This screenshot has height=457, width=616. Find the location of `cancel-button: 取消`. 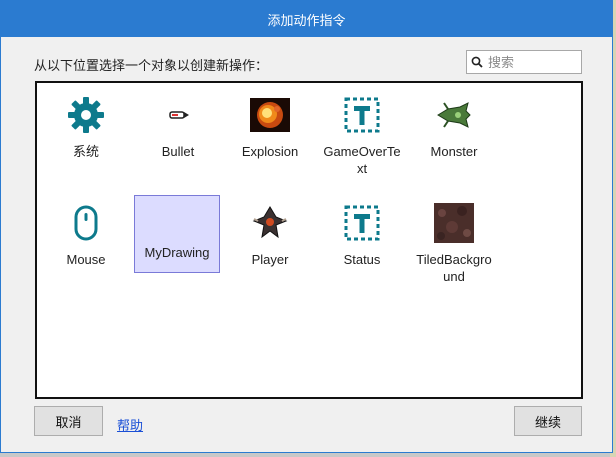

cancel-button: 取消 is located at coordinates (68, 421).